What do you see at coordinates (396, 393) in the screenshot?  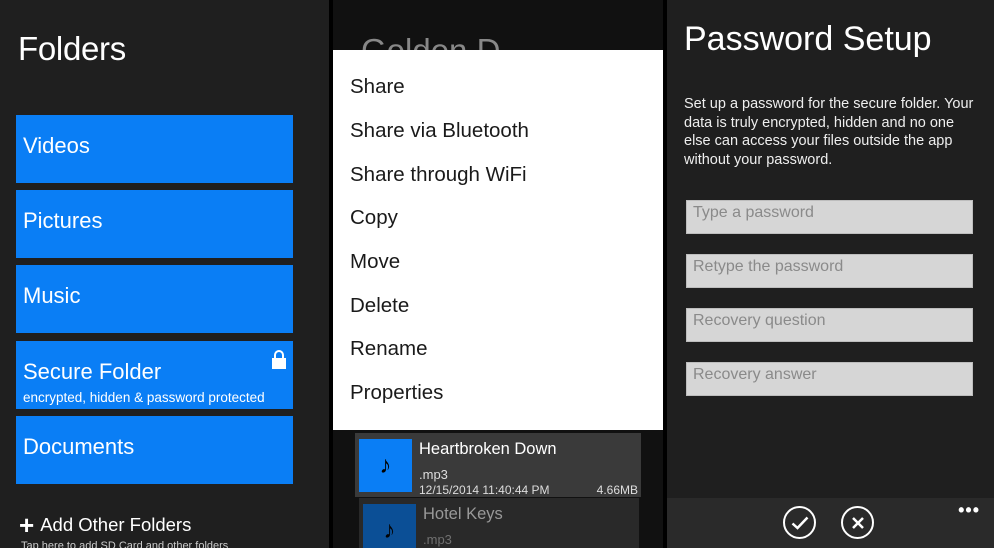 I see `menu-item-properties: Properties` at bounding box center [396, 393].